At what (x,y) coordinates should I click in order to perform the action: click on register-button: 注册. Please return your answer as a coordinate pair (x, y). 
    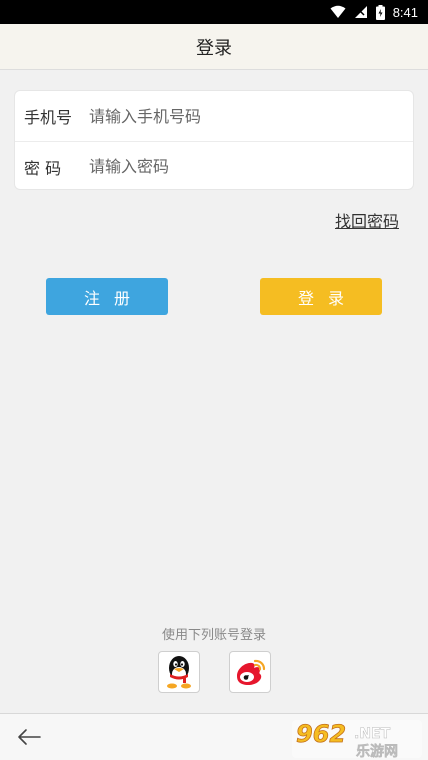
    Looking at the image, I should click on (107, 296).